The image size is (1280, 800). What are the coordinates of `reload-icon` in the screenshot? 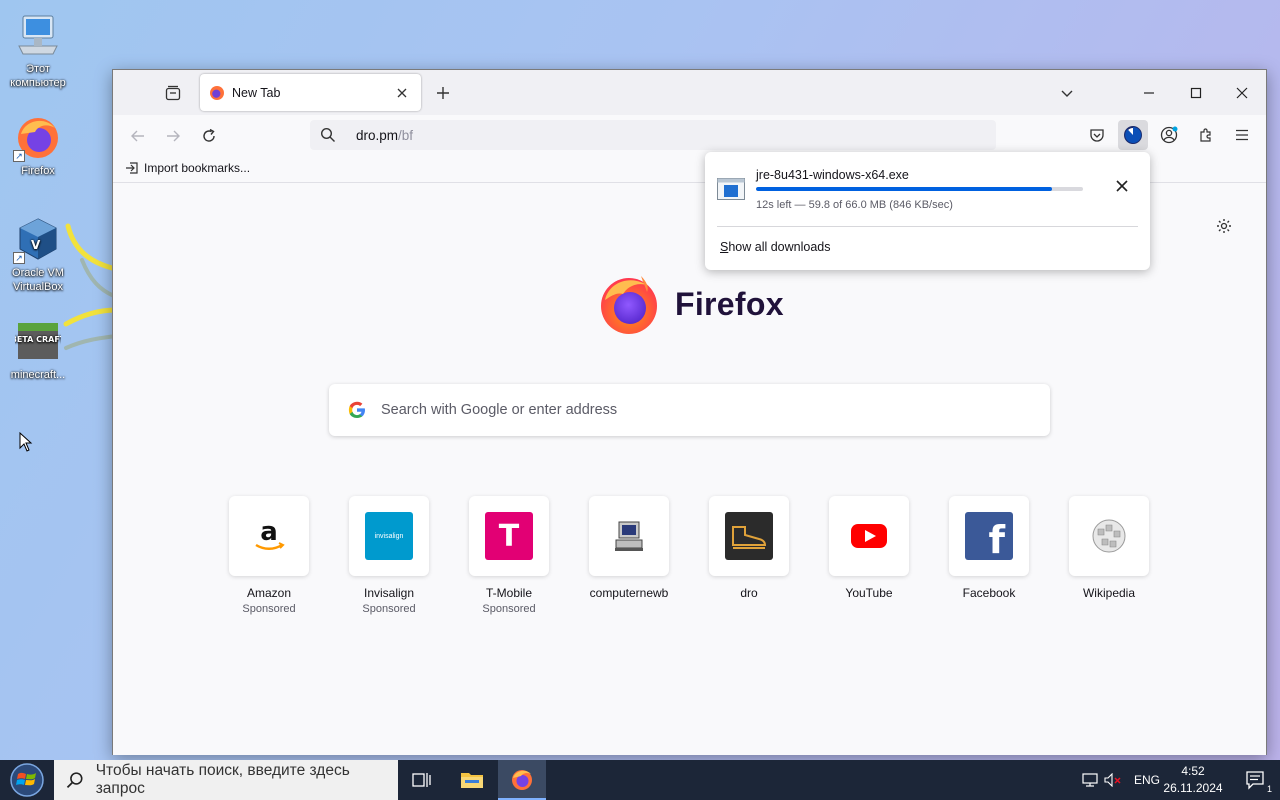 It's located at (209, 135).